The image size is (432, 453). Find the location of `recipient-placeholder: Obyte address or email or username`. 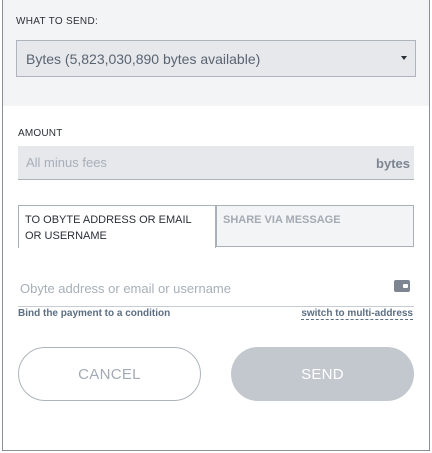

recipient-placeholder: Obyte address or email or username is located at coordinates (125, 288).